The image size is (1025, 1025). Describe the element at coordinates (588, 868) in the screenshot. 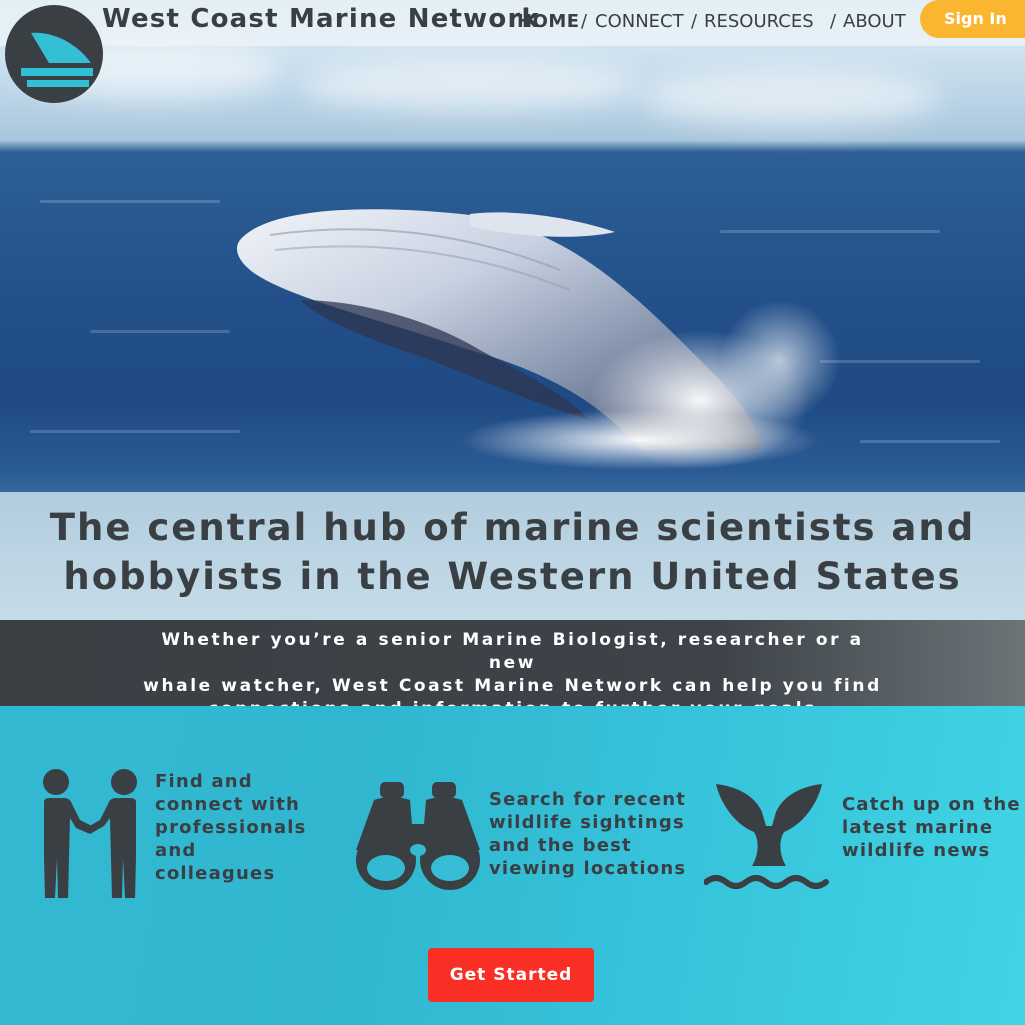

I see `feature-line: viewing locations` at that location.